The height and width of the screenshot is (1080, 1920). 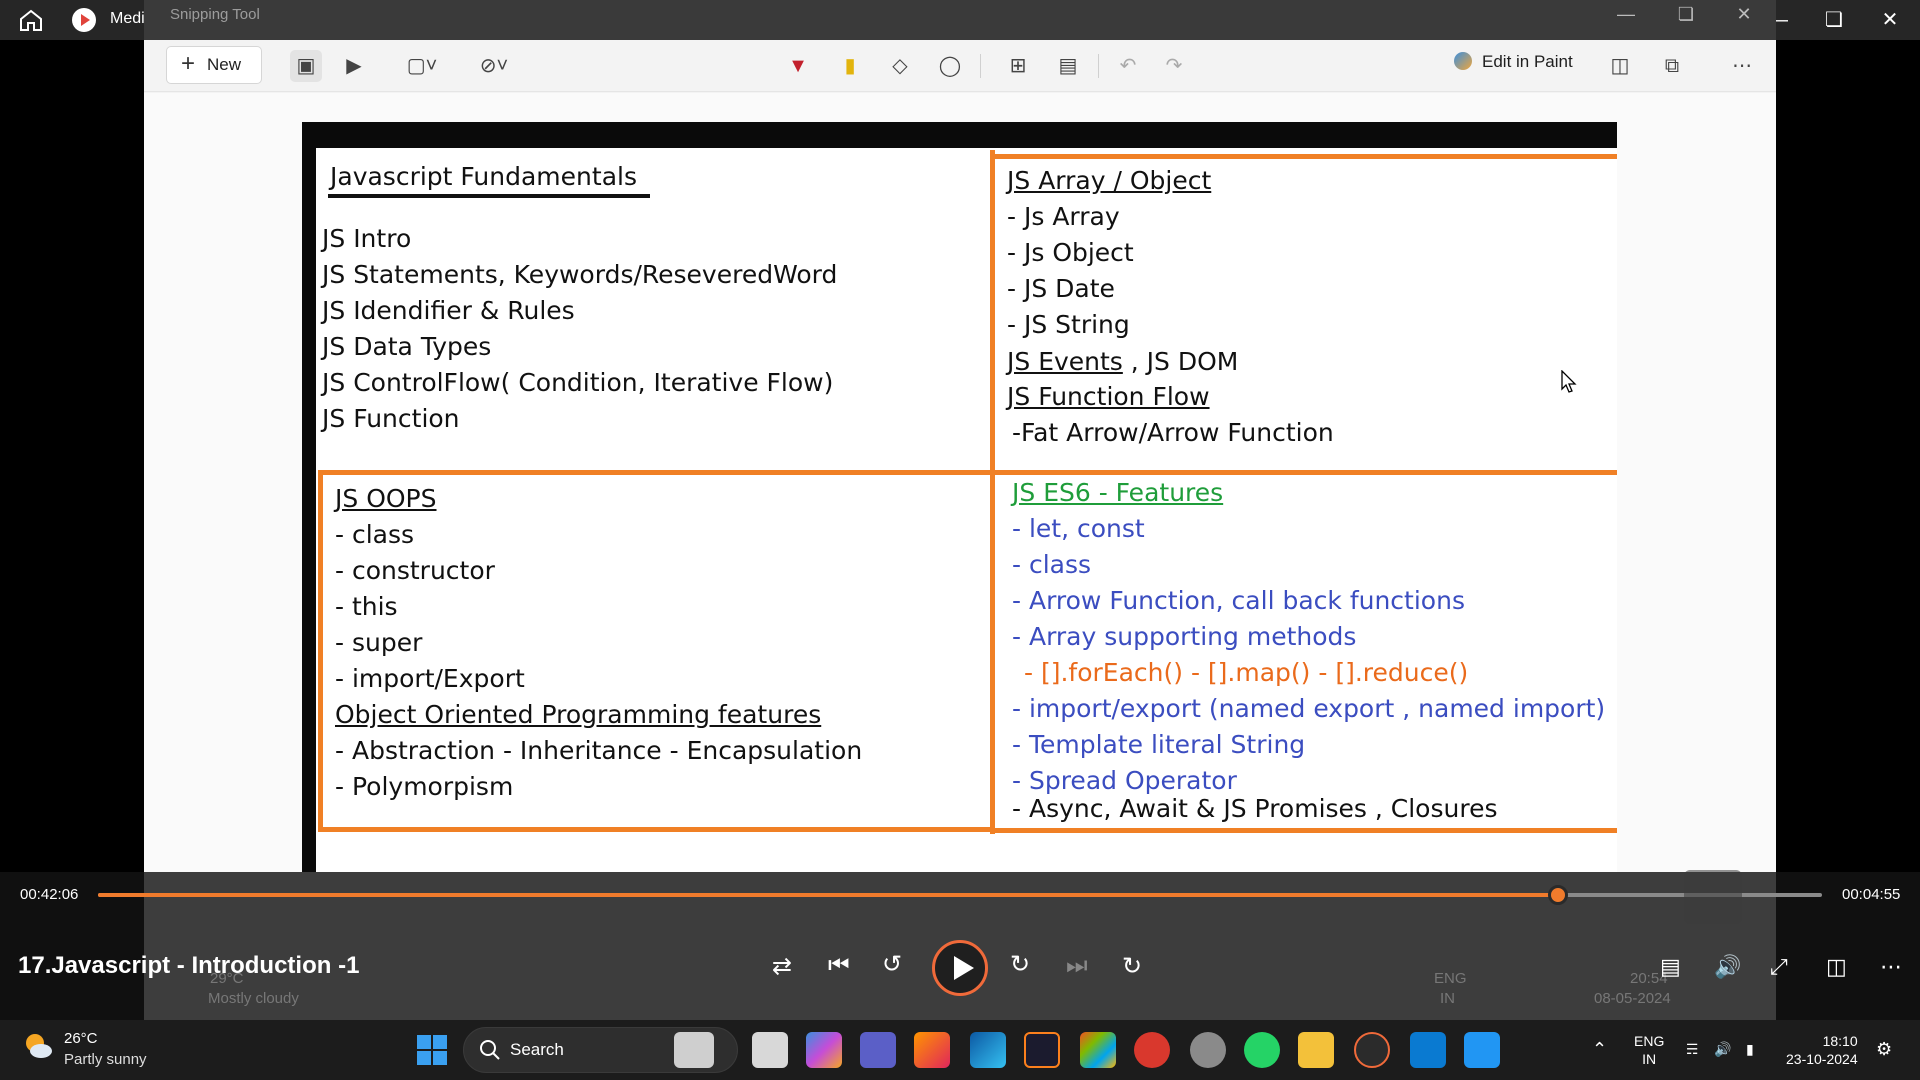 I want to click on slide-border-bottom-right, so click(x=1306, y=830).